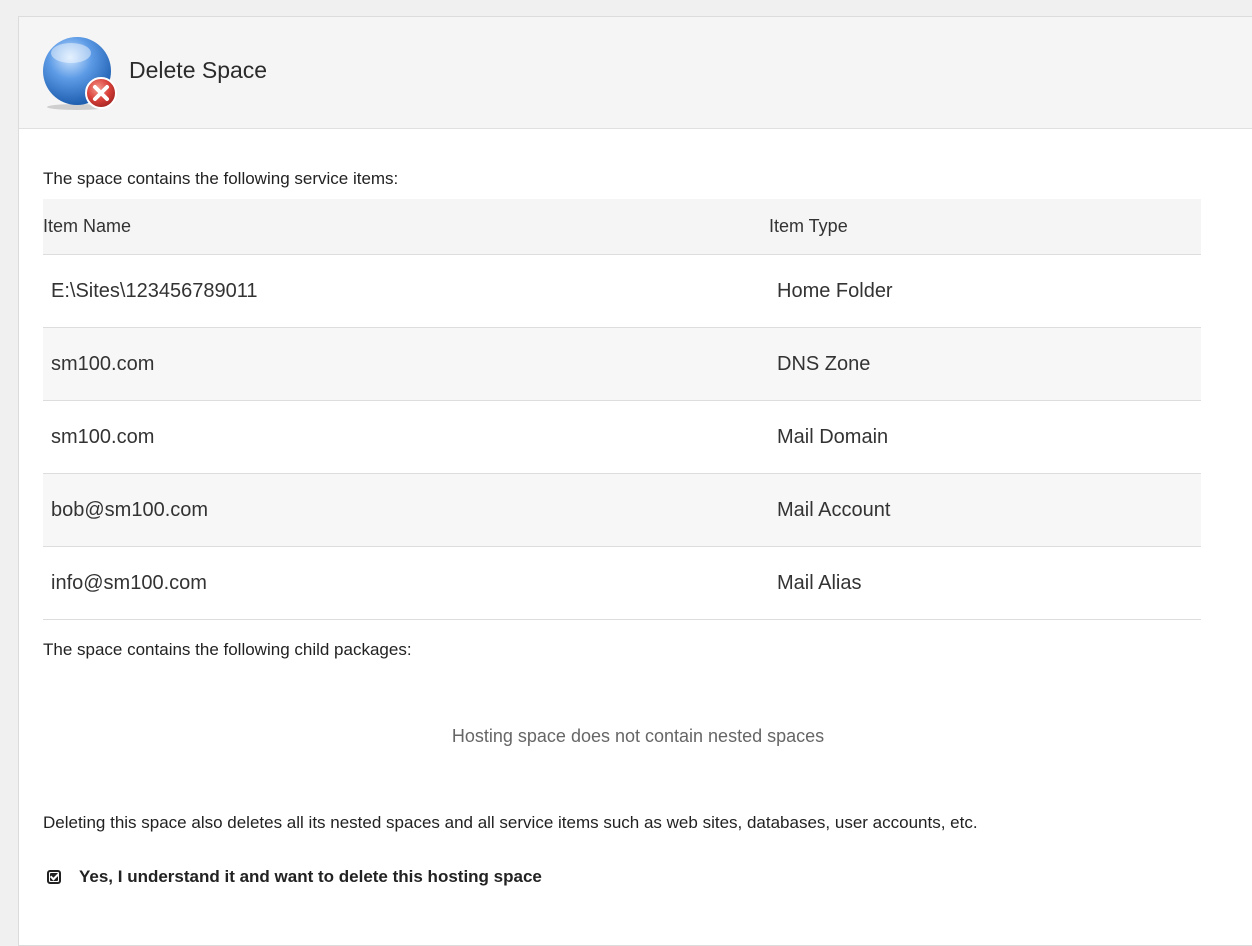  What do you see at coordinates (198, 70) in the screenshot?
I see `page-title: Delete Space` at bounding box center [198, 70].